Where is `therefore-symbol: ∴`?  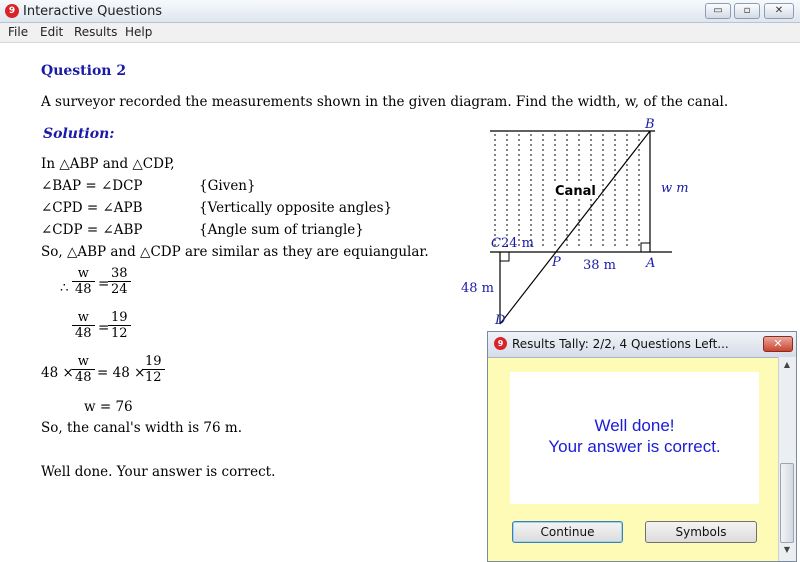
therefore-symbol: ∴ is located at coordinates (64, 288).